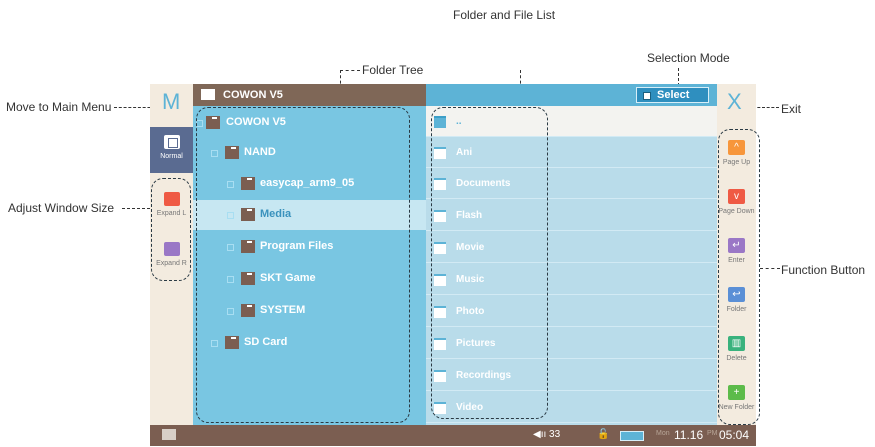  What do you see at coordinates (632, 436) in the screenshot?
I see `battery-icon` at bounding box center [632, 436].